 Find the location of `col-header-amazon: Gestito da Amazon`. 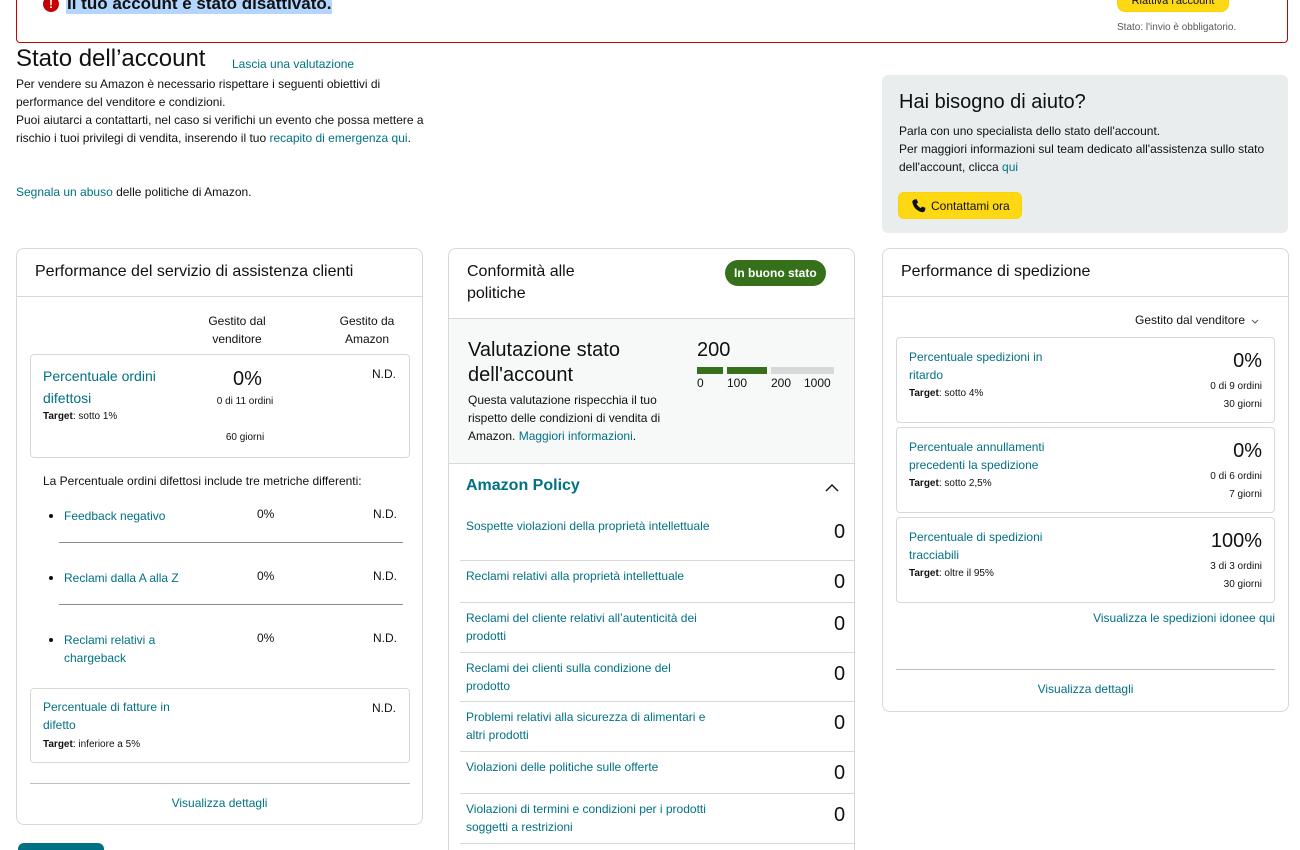

col-header-amazon: Gestito da Amazon is located at coordinates (367, 330).